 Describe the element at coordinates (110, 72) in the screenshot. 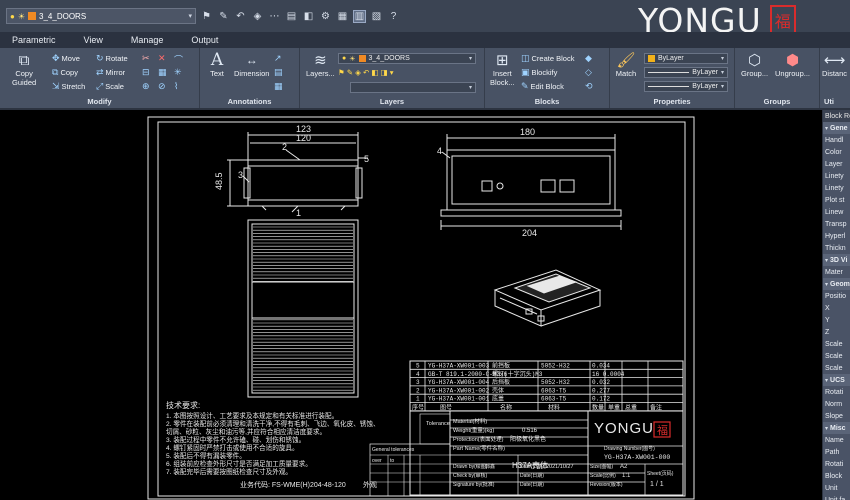

I see `mirror-button: ⇄ Mirror` at that location.